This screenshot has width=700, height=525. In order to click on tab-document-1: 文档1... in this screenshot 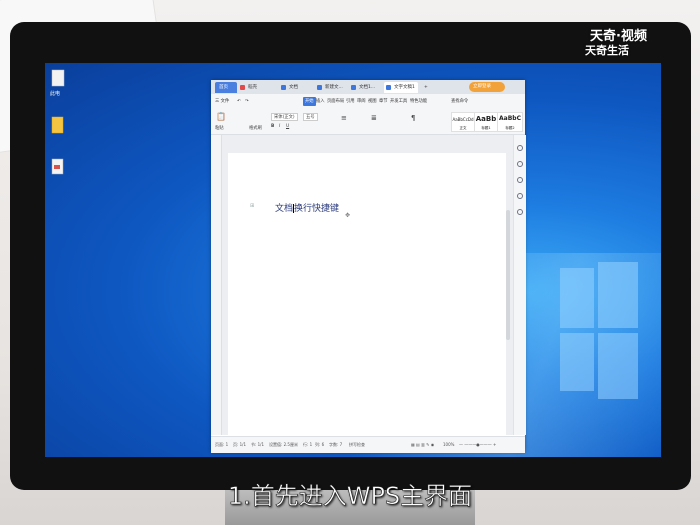, I will do `click(364, 87)`.